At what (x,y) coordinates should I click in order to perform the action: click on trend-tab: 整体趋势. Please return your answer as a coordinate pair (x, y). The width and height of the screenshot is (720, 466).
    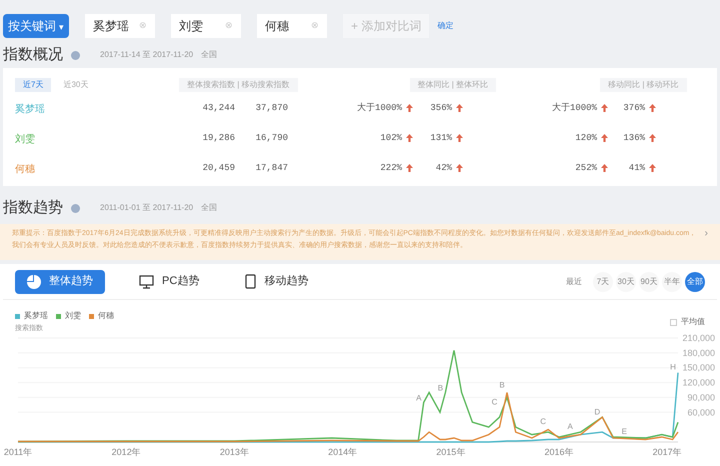
    Looking at the image, I should click on (60, 282).